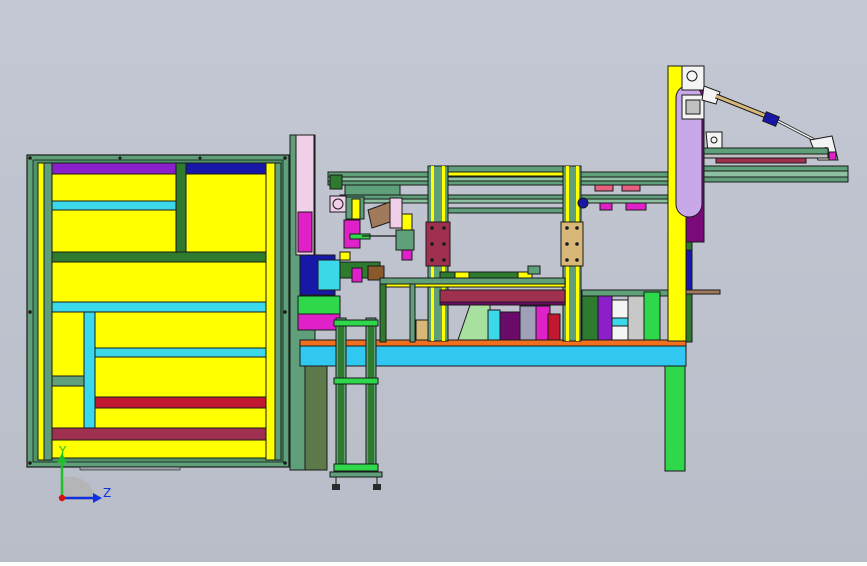 The width and height of the screenshot is (867, 566). What do you see at coordinates (356, 474) in the screenshot?
I see `stand-foot-plate` at bounding box center [356, 474].